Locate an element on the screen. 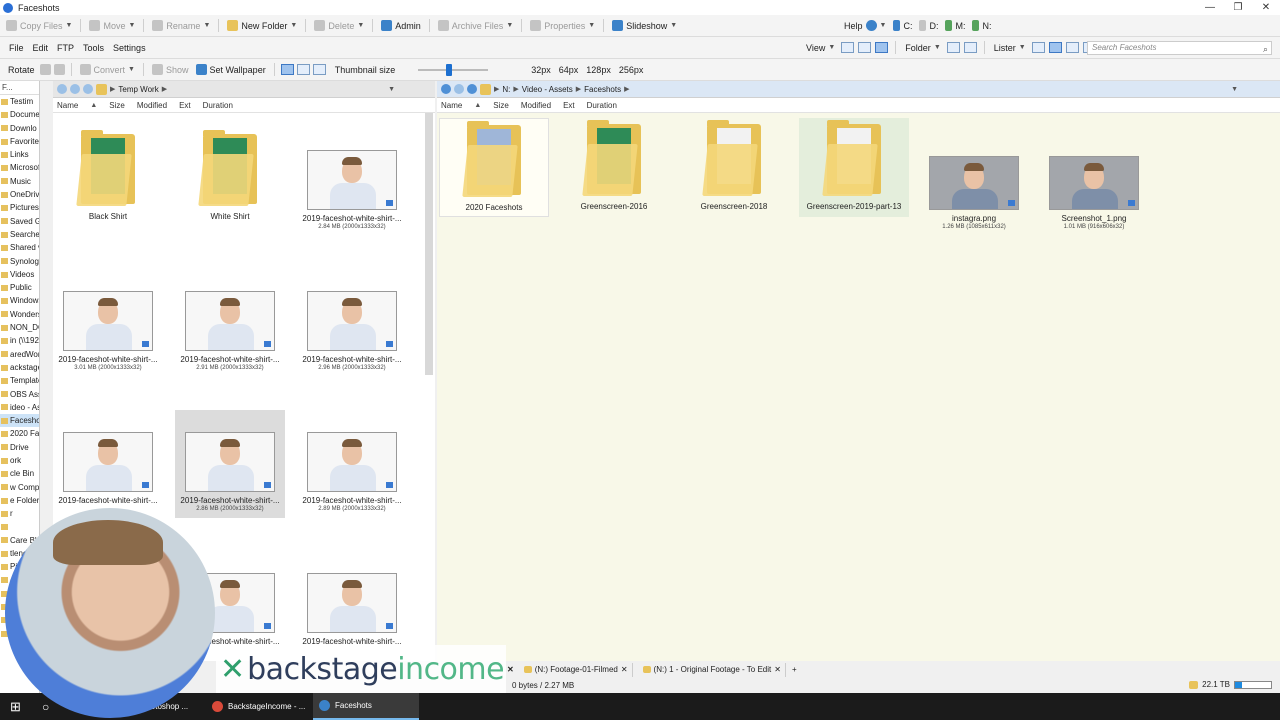 This screenshot has width=1280, height=720. new-tab-button: + is located at coordinates (794, 669).